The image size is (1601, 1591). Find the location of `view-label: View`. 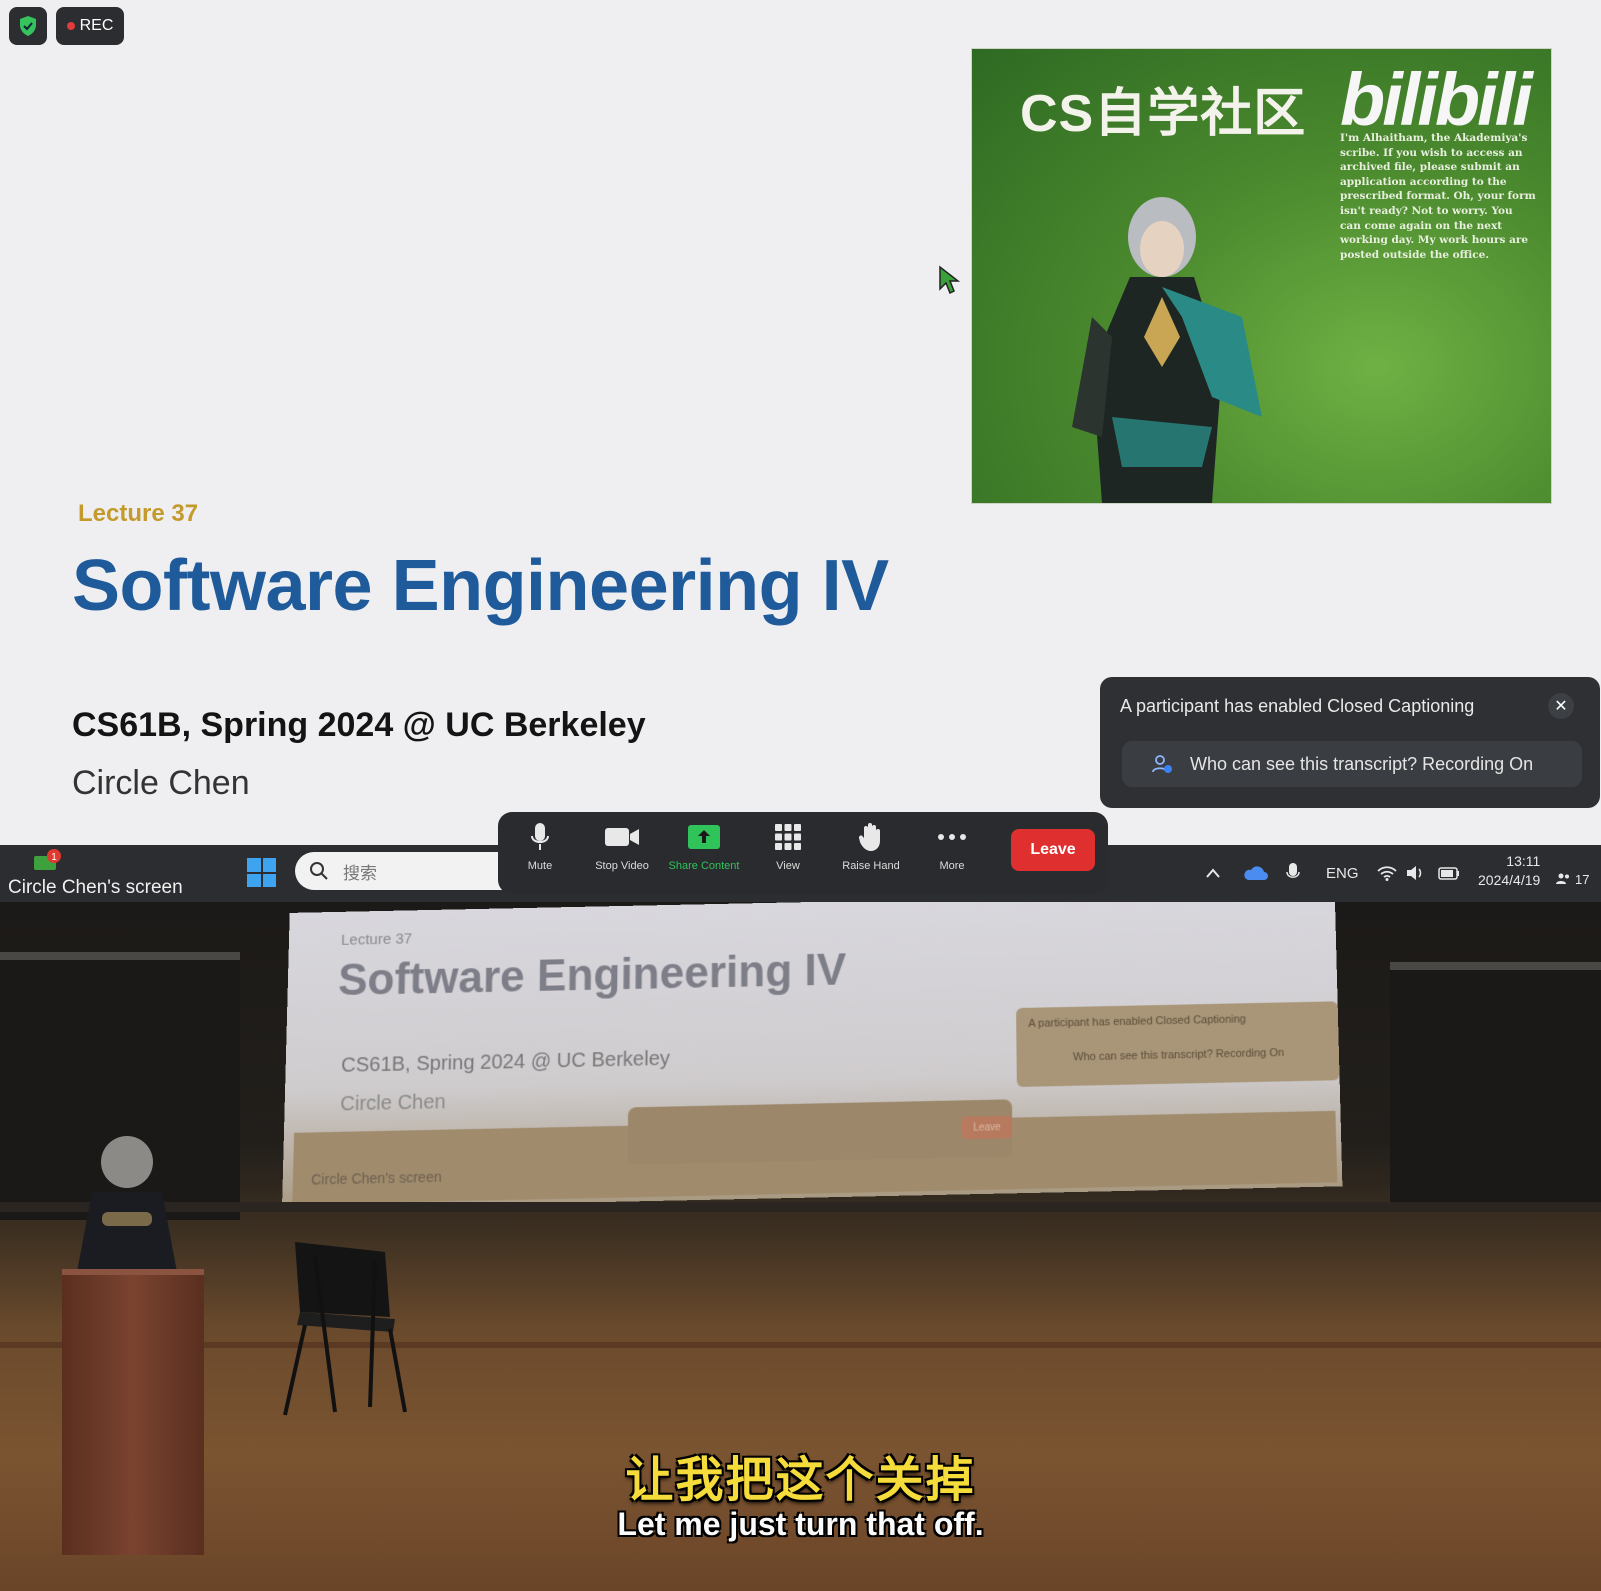

view-label: View is located at coordinates (788, 866).